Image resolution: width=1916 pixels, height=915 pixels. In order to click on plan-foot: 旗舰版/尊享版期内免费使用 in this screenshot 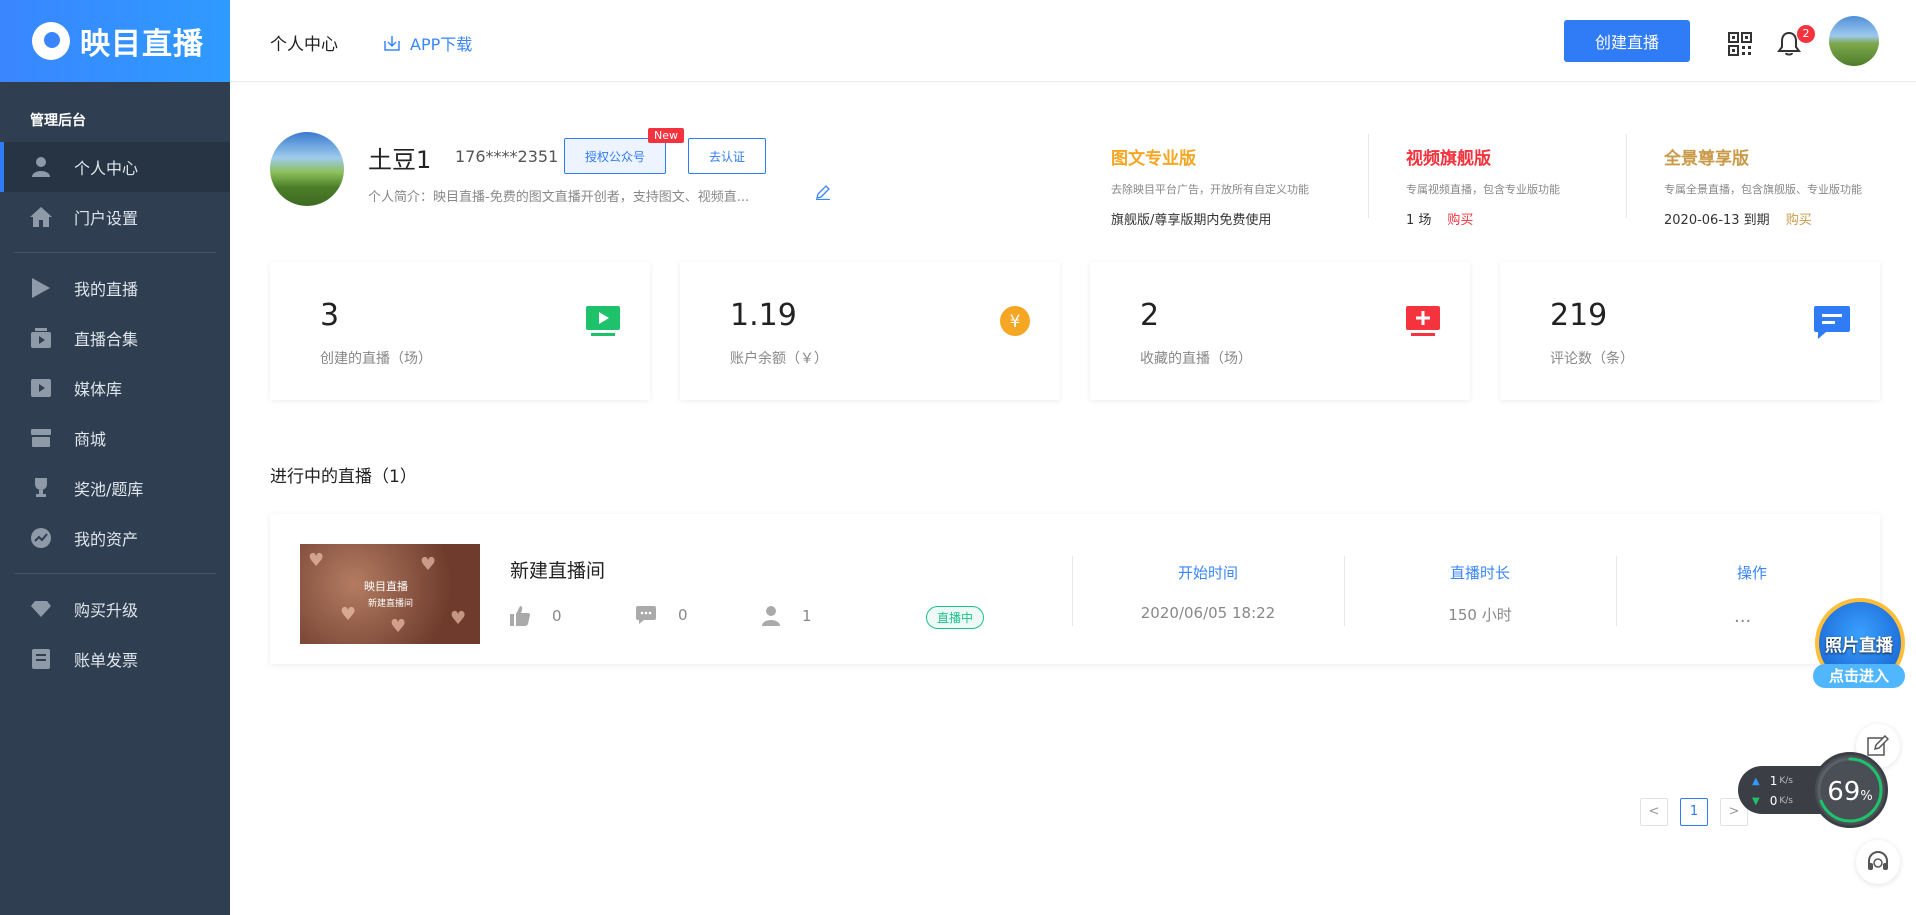, I will do `click(1191, 220)`.